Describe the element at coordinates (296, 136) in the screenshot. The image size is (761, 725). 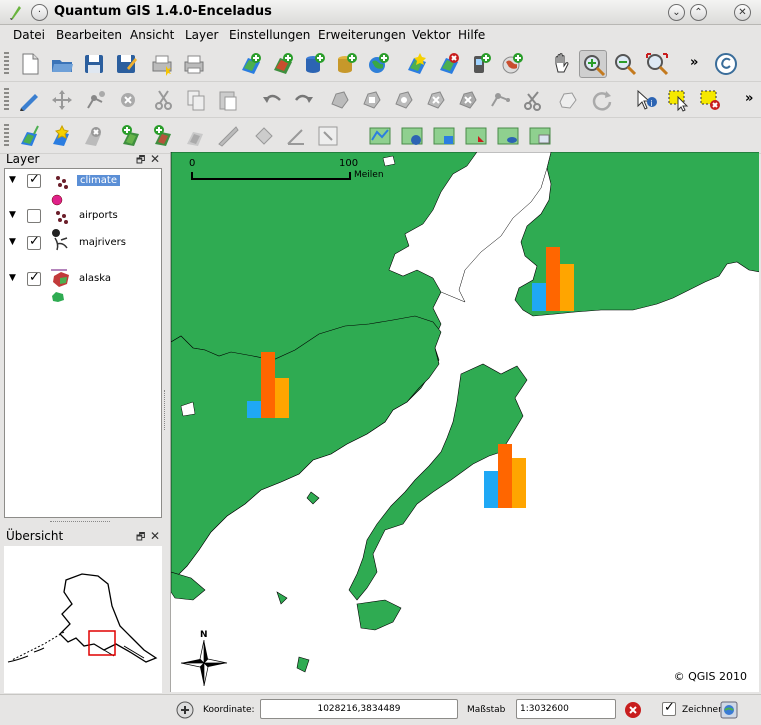
I see `measure-angle-button` at that location.